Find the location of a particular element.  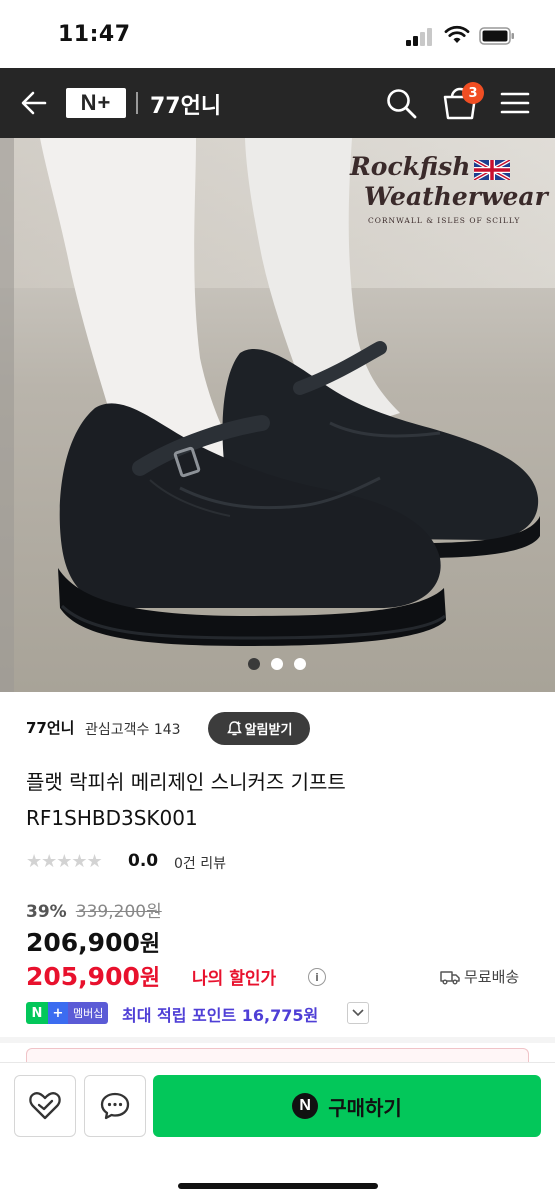

status-bar: 11:47 is located at coordinates (277, 34).